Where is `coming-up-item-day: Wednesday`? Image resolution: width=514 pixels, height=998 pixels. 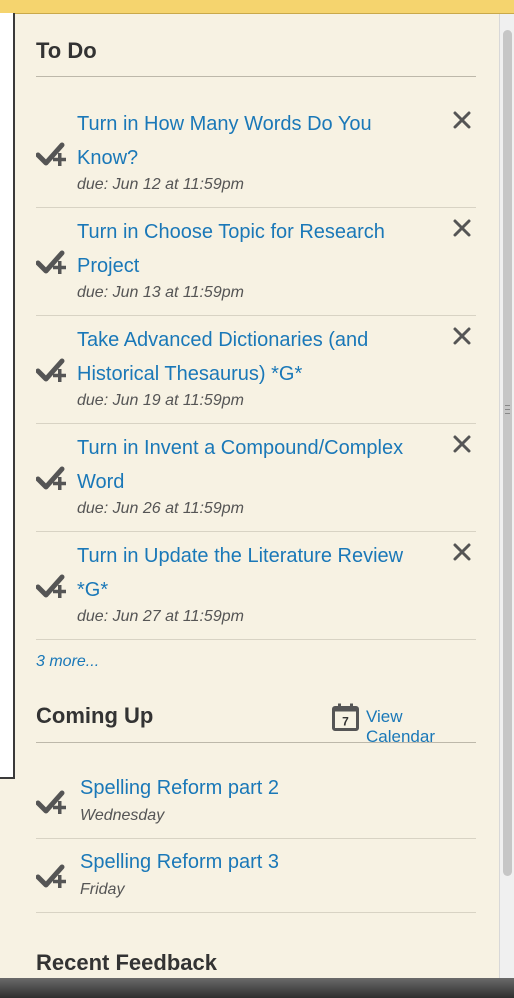
coming-up-item-day: Wednesday is located at coordinates (122, 815).